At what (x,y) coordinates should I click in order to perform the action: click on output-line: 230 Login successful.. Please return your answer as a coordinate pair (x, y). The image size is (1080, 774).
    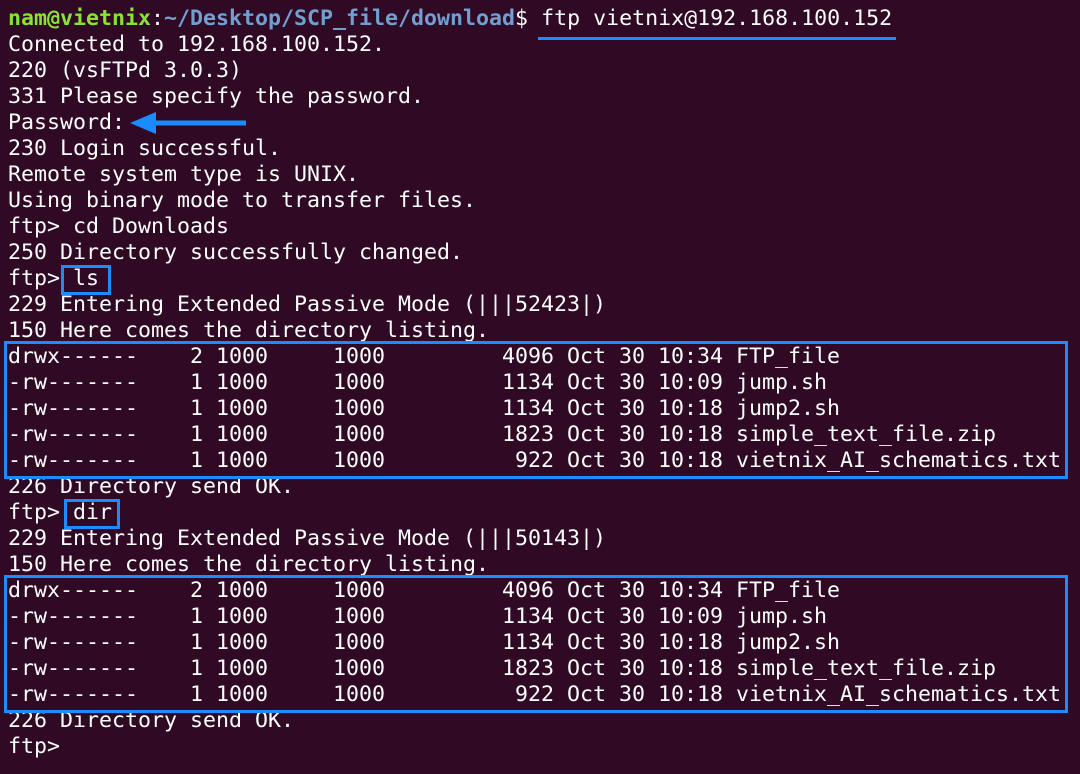
    Looking at the image, I should click on (145, 148).